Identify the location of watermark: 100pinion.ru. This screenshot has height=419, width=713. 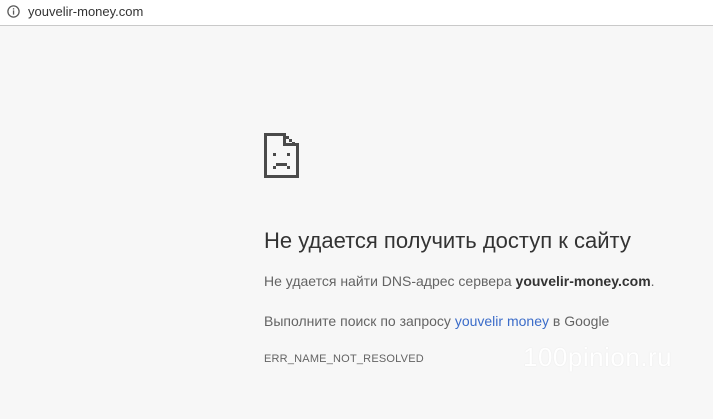
(598, 357).